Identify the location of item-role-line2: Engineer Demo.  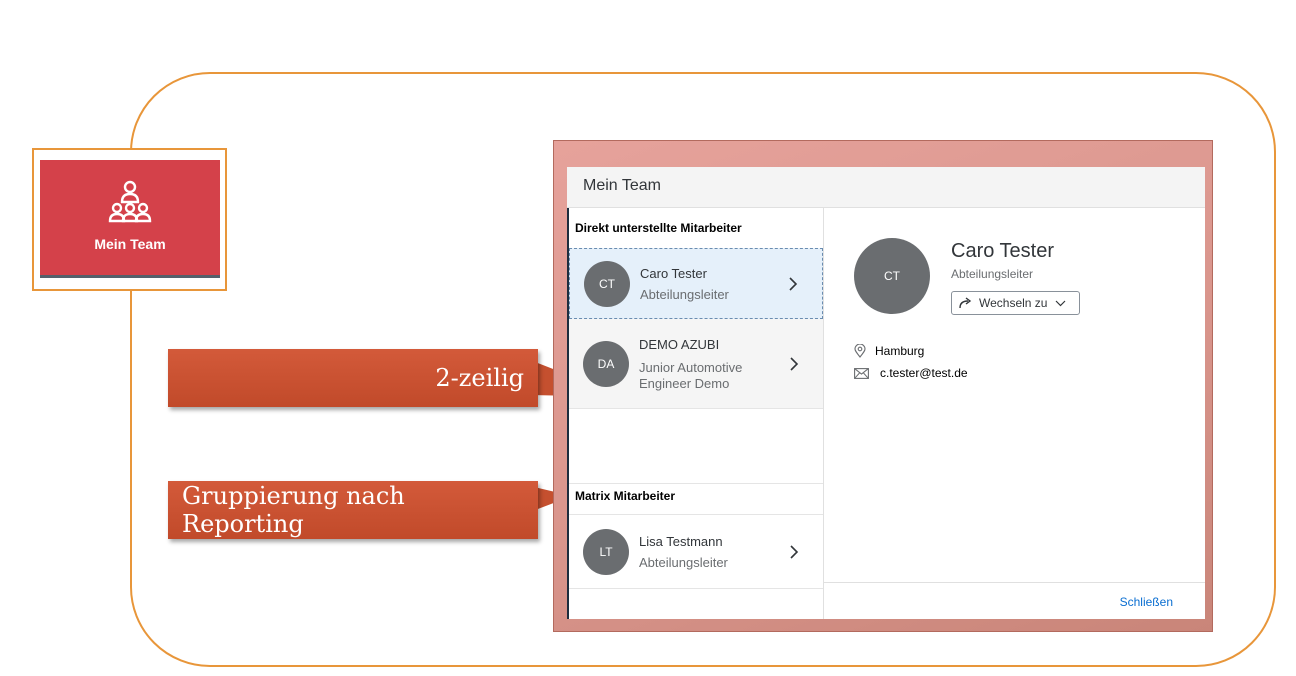
(684, 383).